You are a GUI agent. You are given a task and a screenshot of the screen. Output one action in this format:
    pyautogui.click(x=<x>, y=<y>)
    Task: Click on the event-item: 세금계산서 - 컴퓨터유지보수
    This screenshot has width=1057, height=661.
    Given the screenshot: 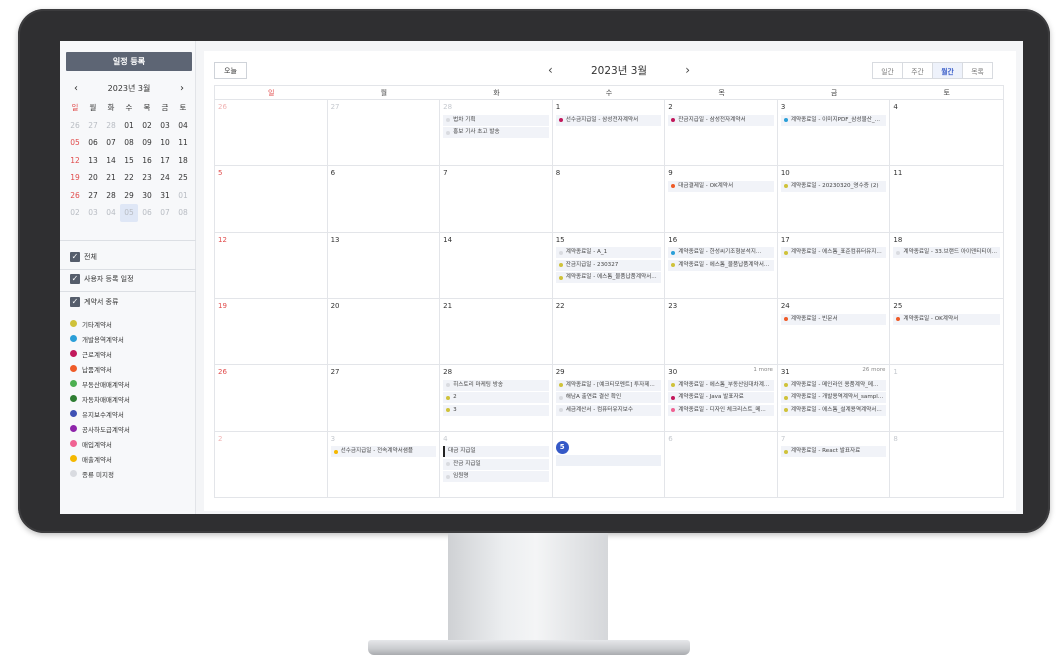 What is the action you would take?
    pyautogui.click(x=608, y=410)
    